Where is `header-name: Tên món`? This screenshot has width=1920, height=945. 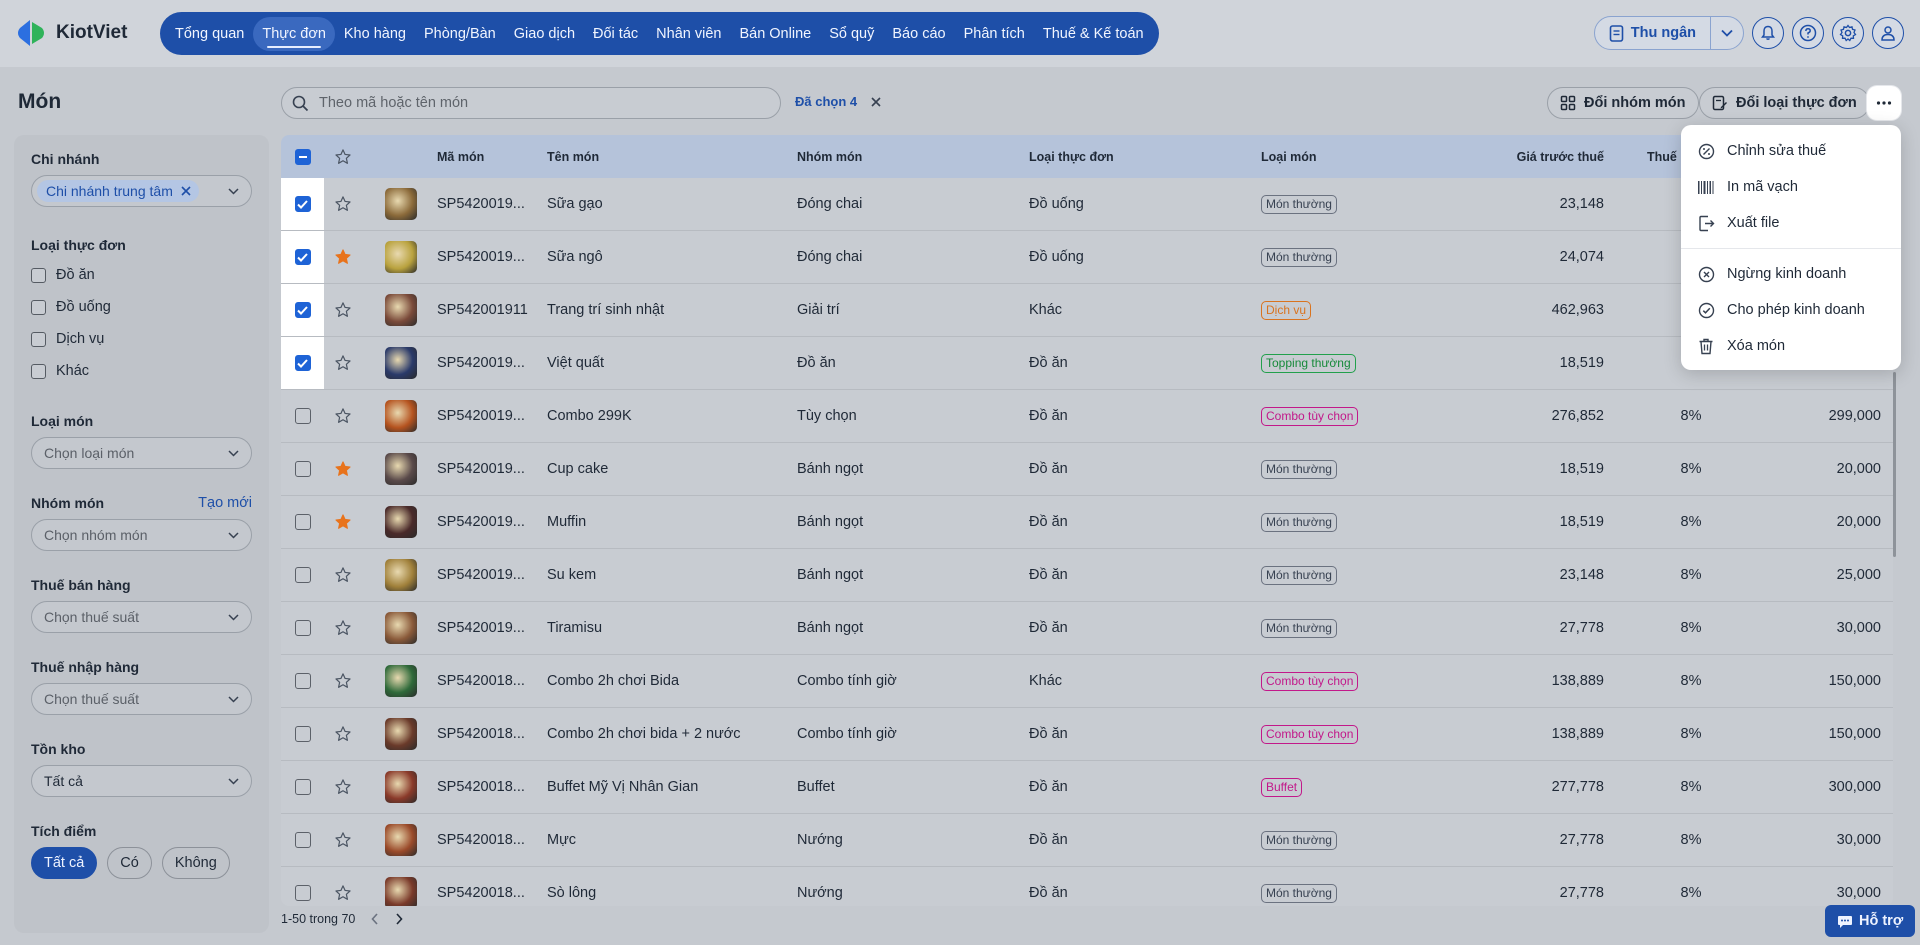
header-name: Tên món is located at coordinates (667, 157).